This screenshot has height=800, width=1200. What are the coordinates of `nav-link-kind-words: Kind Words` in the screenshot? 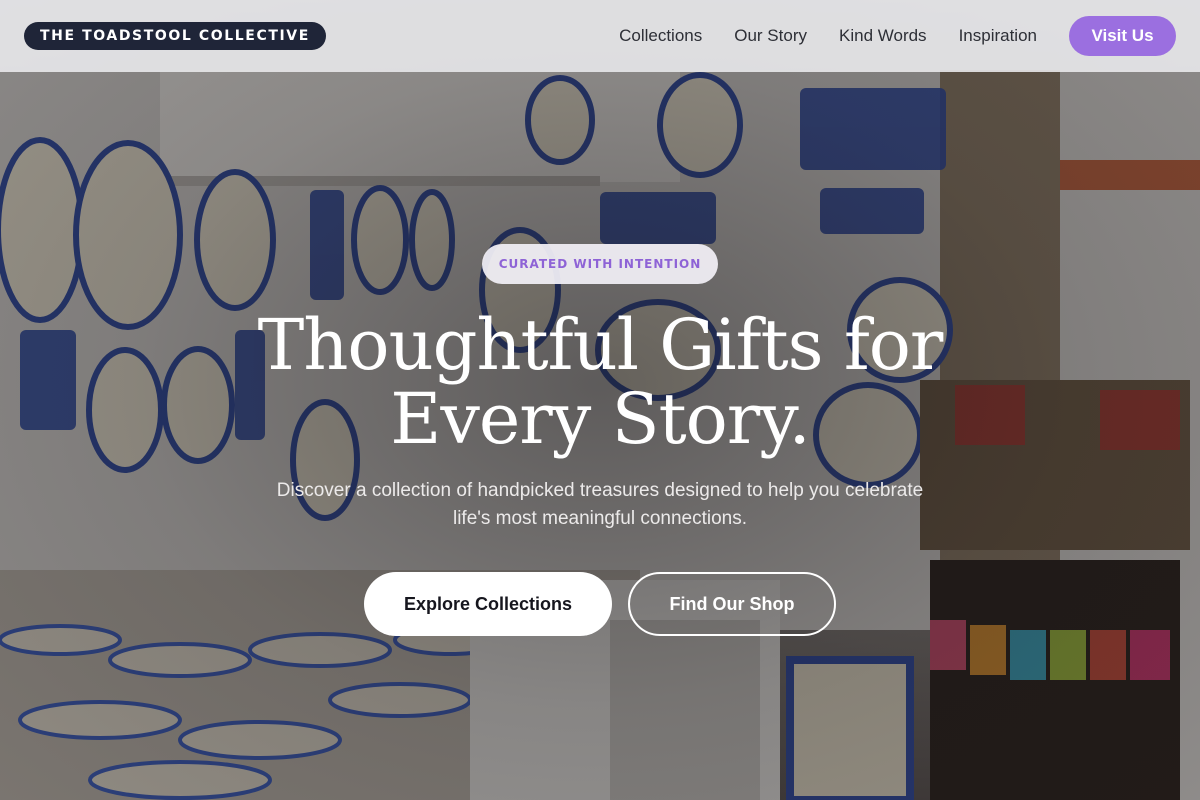 It's located at (883, 36).